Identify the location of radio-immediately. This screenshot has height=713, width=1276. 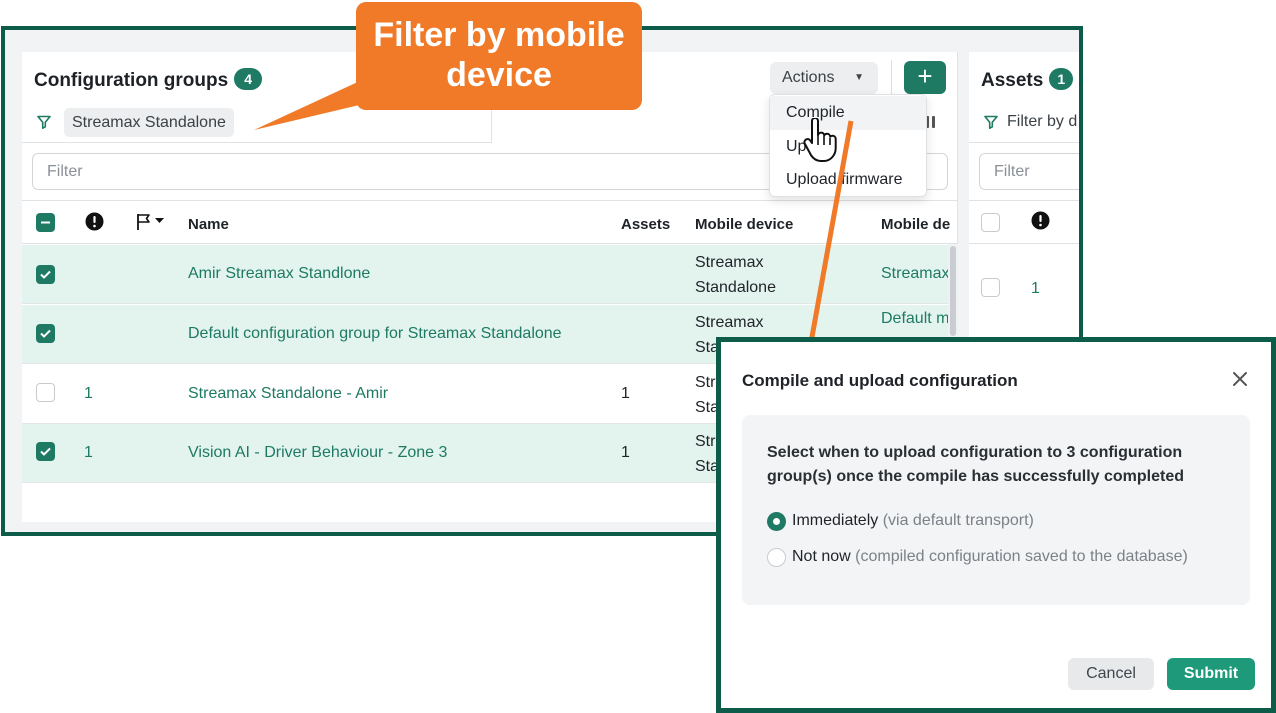
(776, 521).